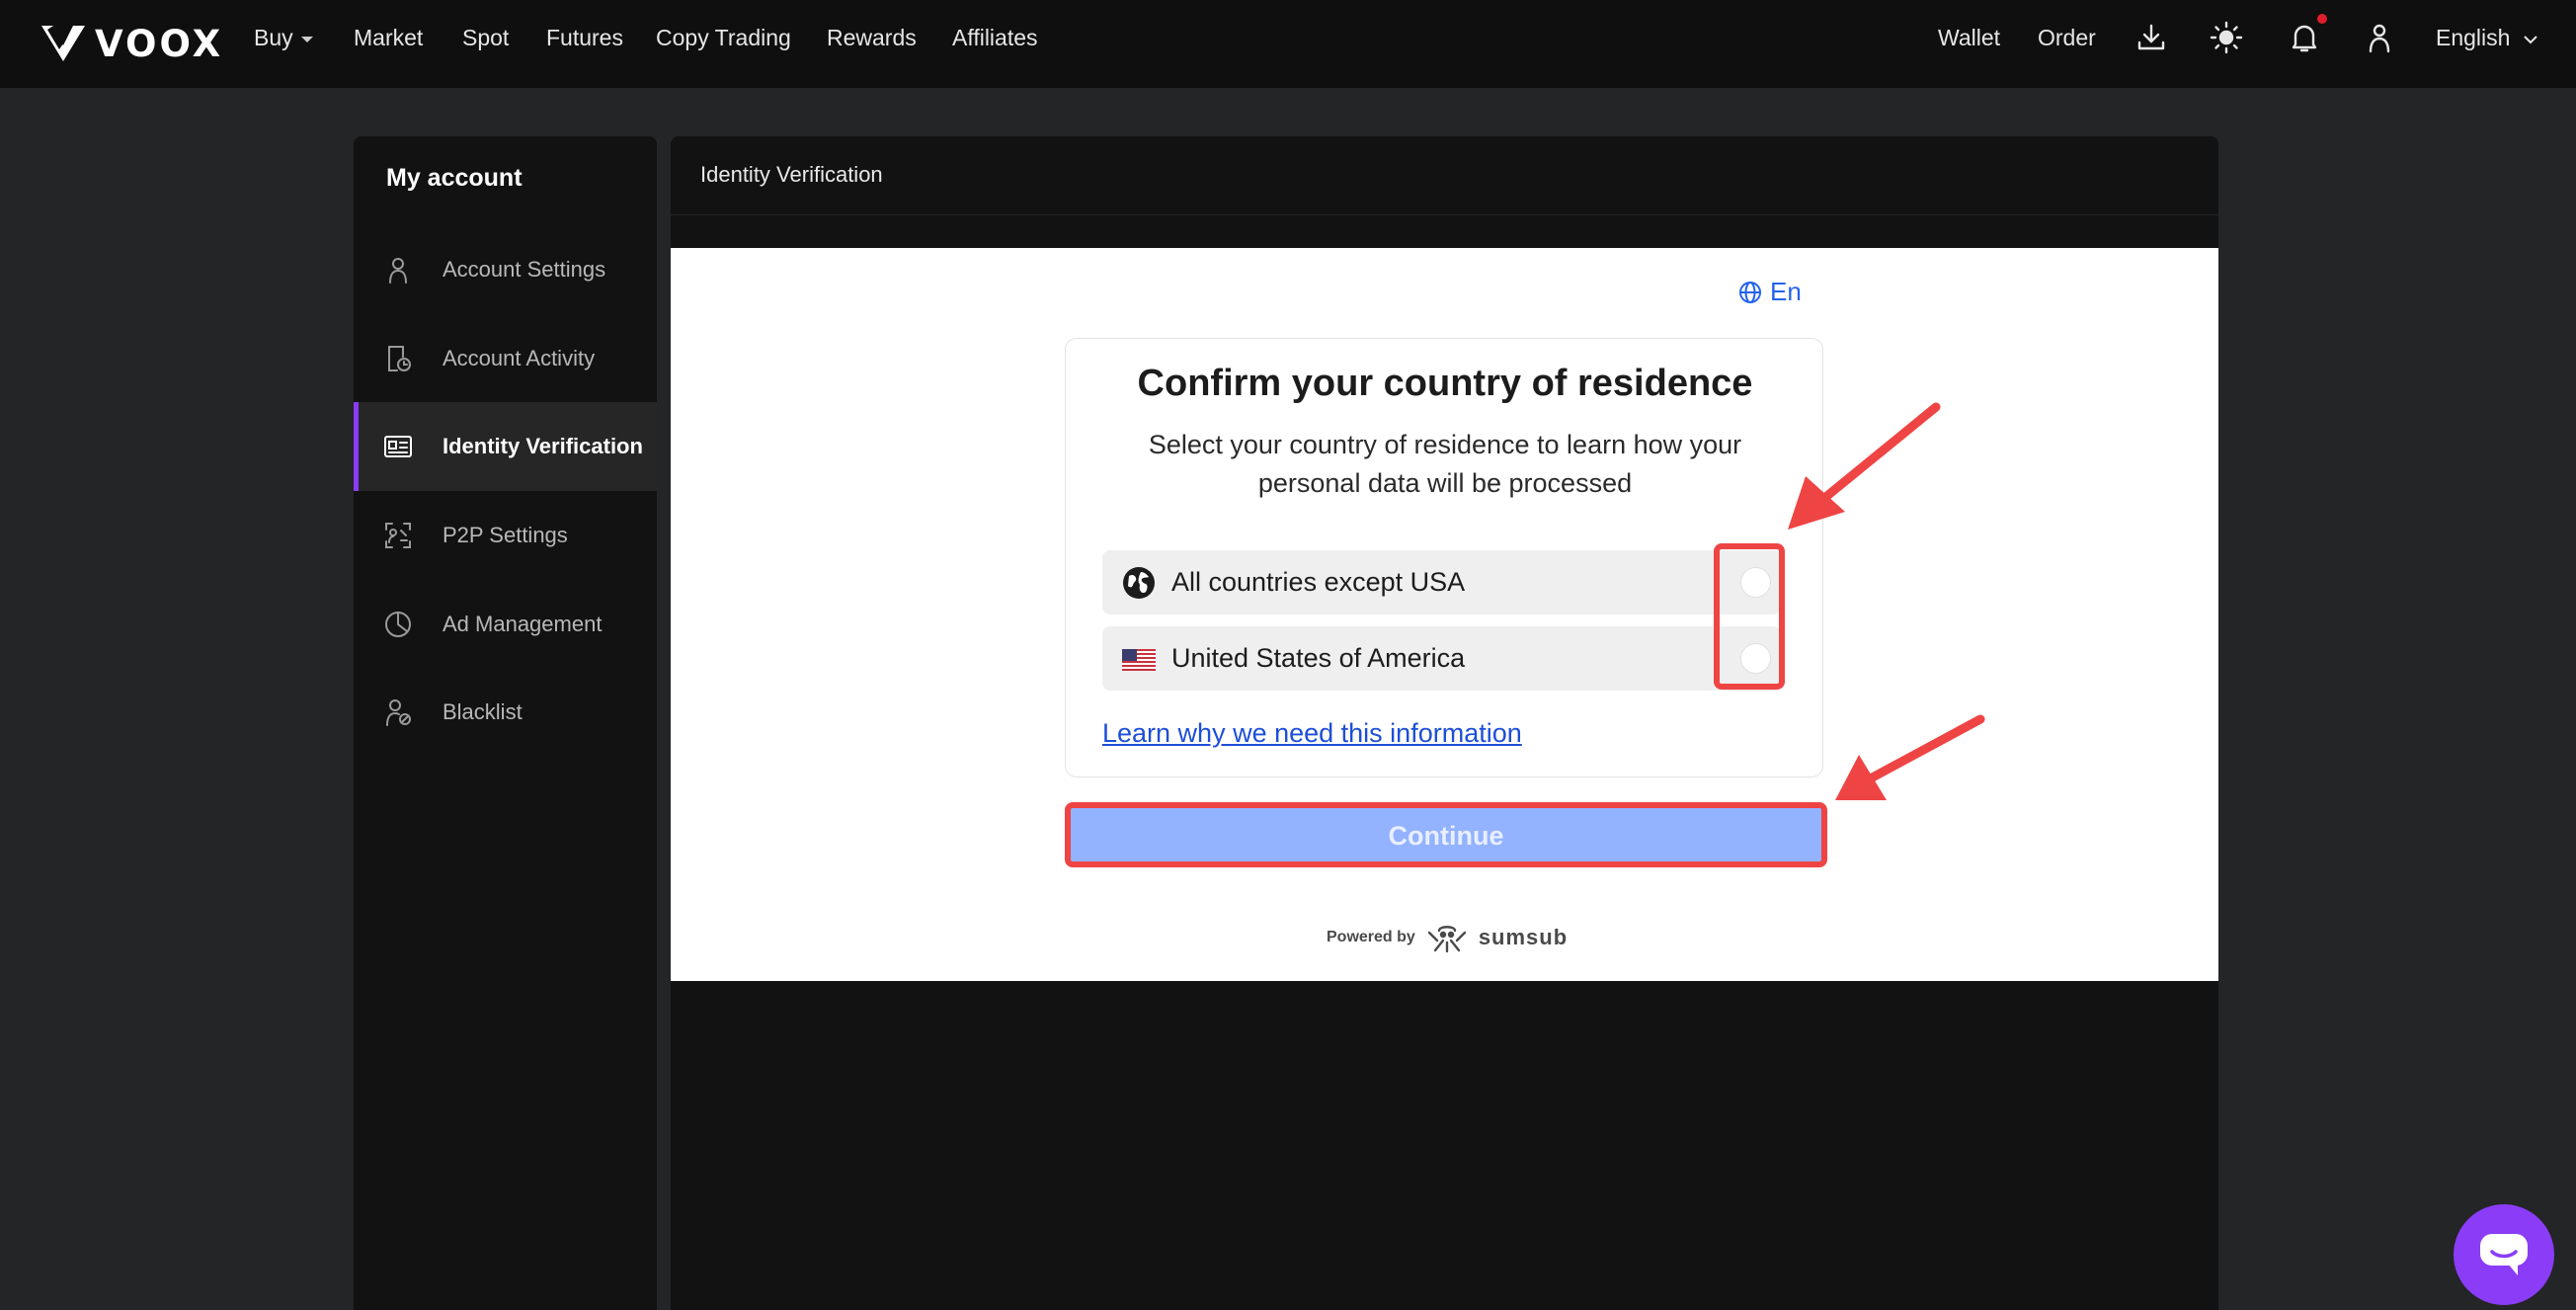 Image resolution: width=2576 pixels, height=1310 pixels. I want to click on support-chat-button, so click(2504, 1254).